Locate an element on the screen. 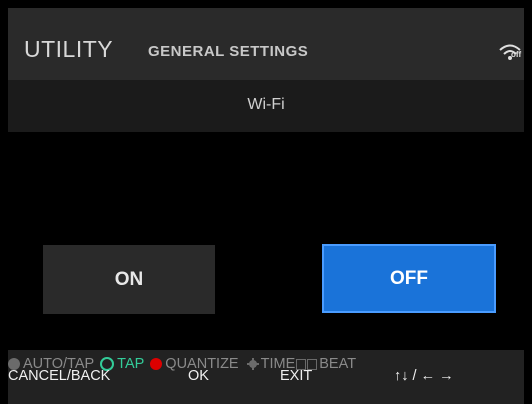 Image resolution: width=532 pixels, height=404 pixels. ok-hint: OK is located at coordinates (198, 376).